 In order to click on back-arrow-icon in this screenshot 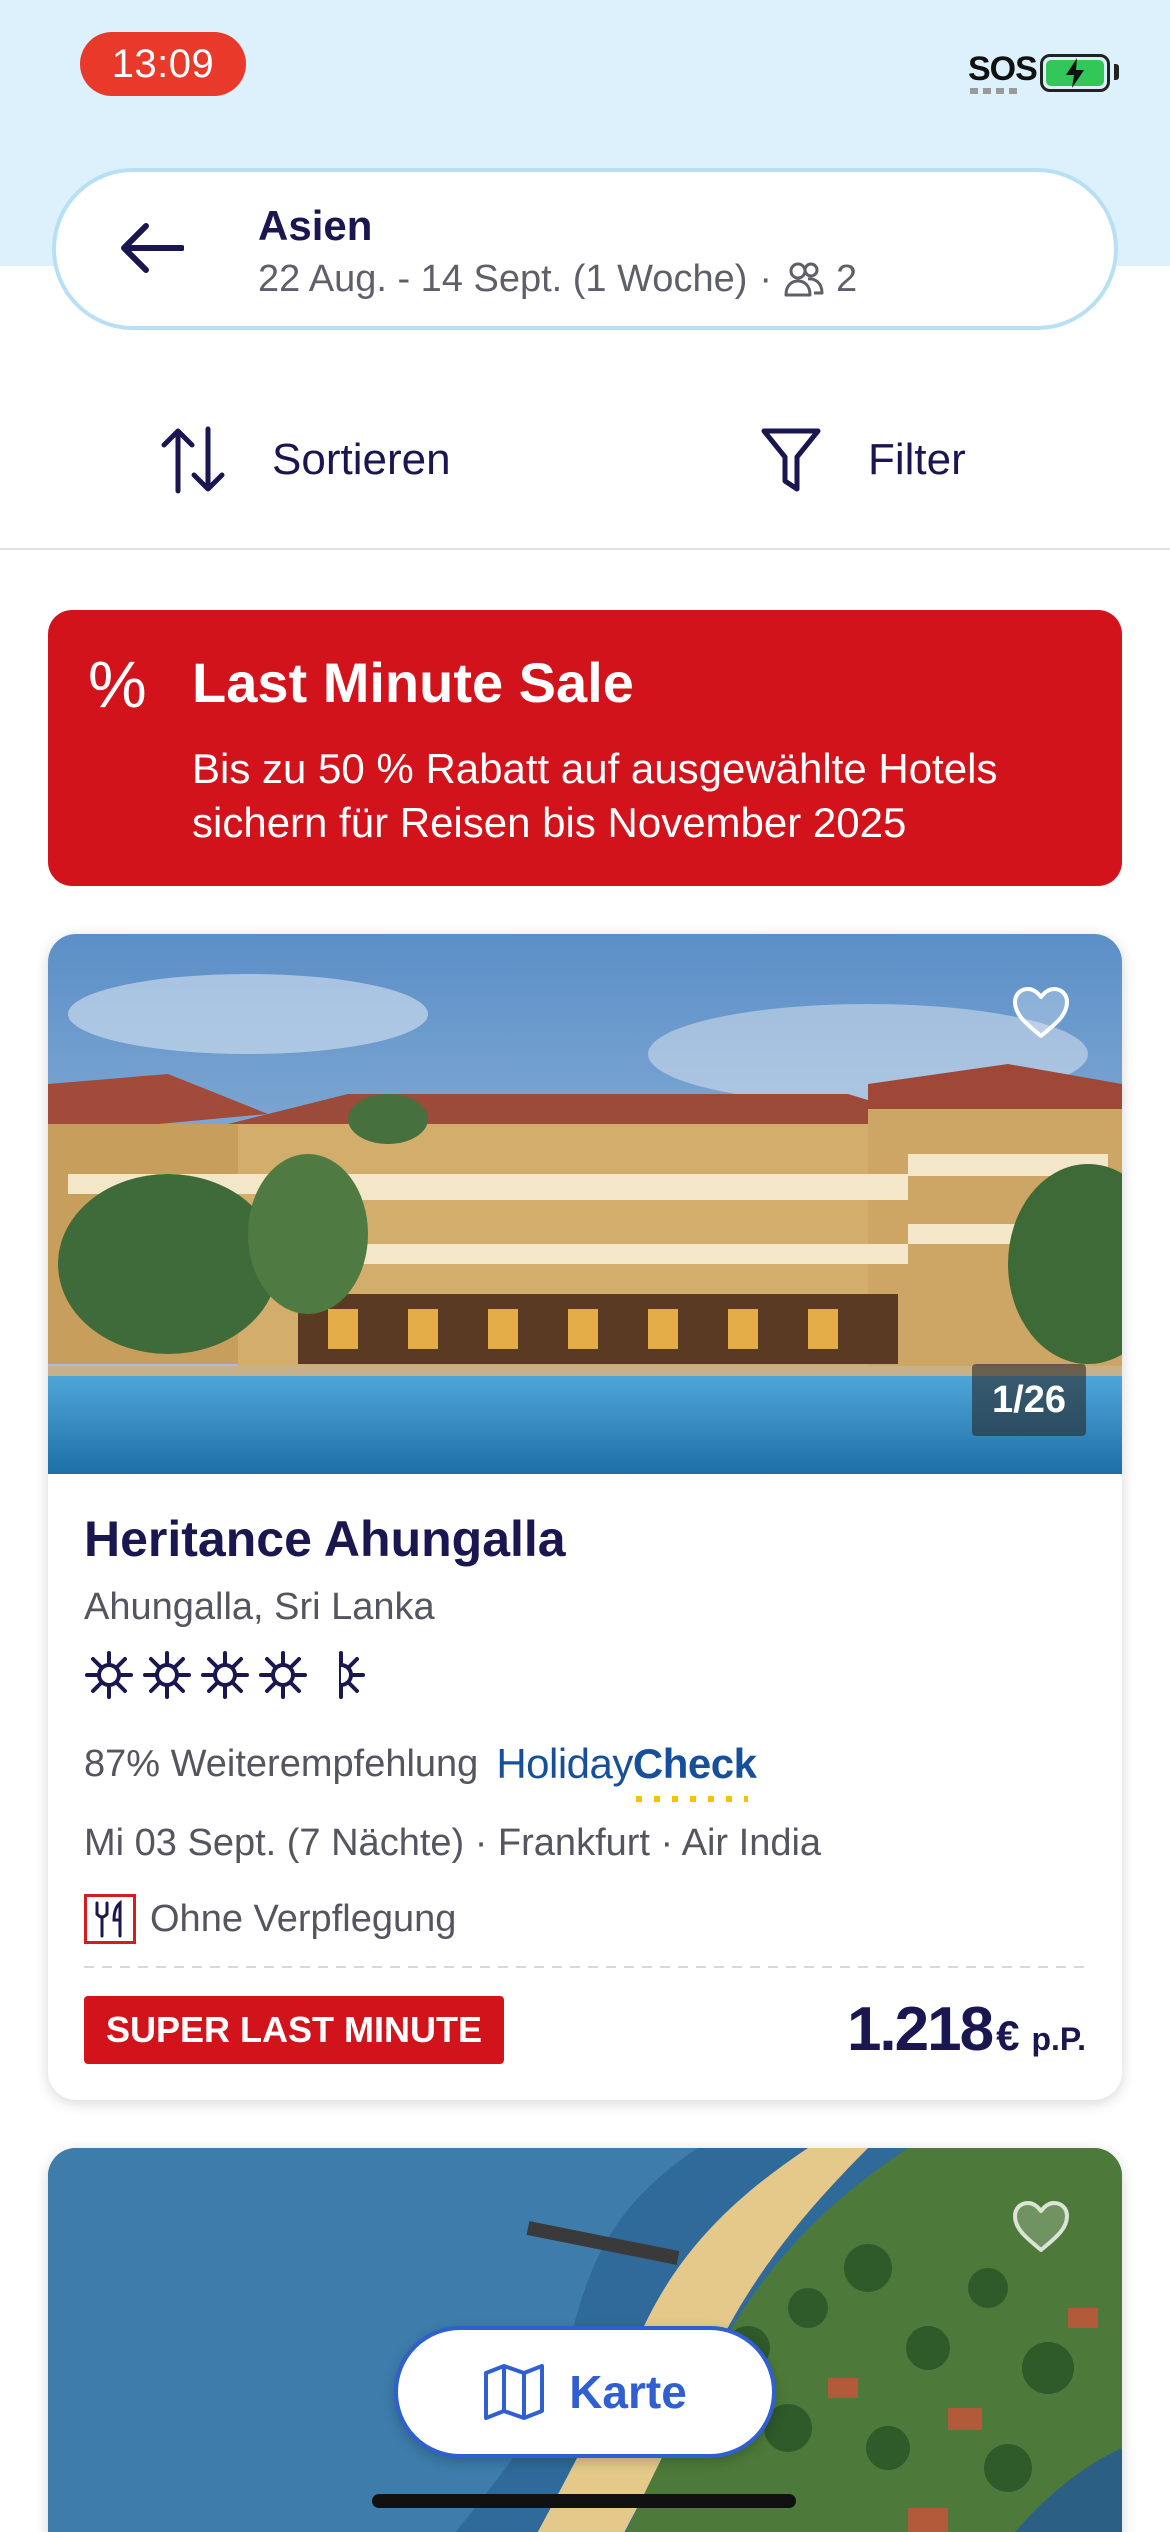, I will do `click(151, 248)`.